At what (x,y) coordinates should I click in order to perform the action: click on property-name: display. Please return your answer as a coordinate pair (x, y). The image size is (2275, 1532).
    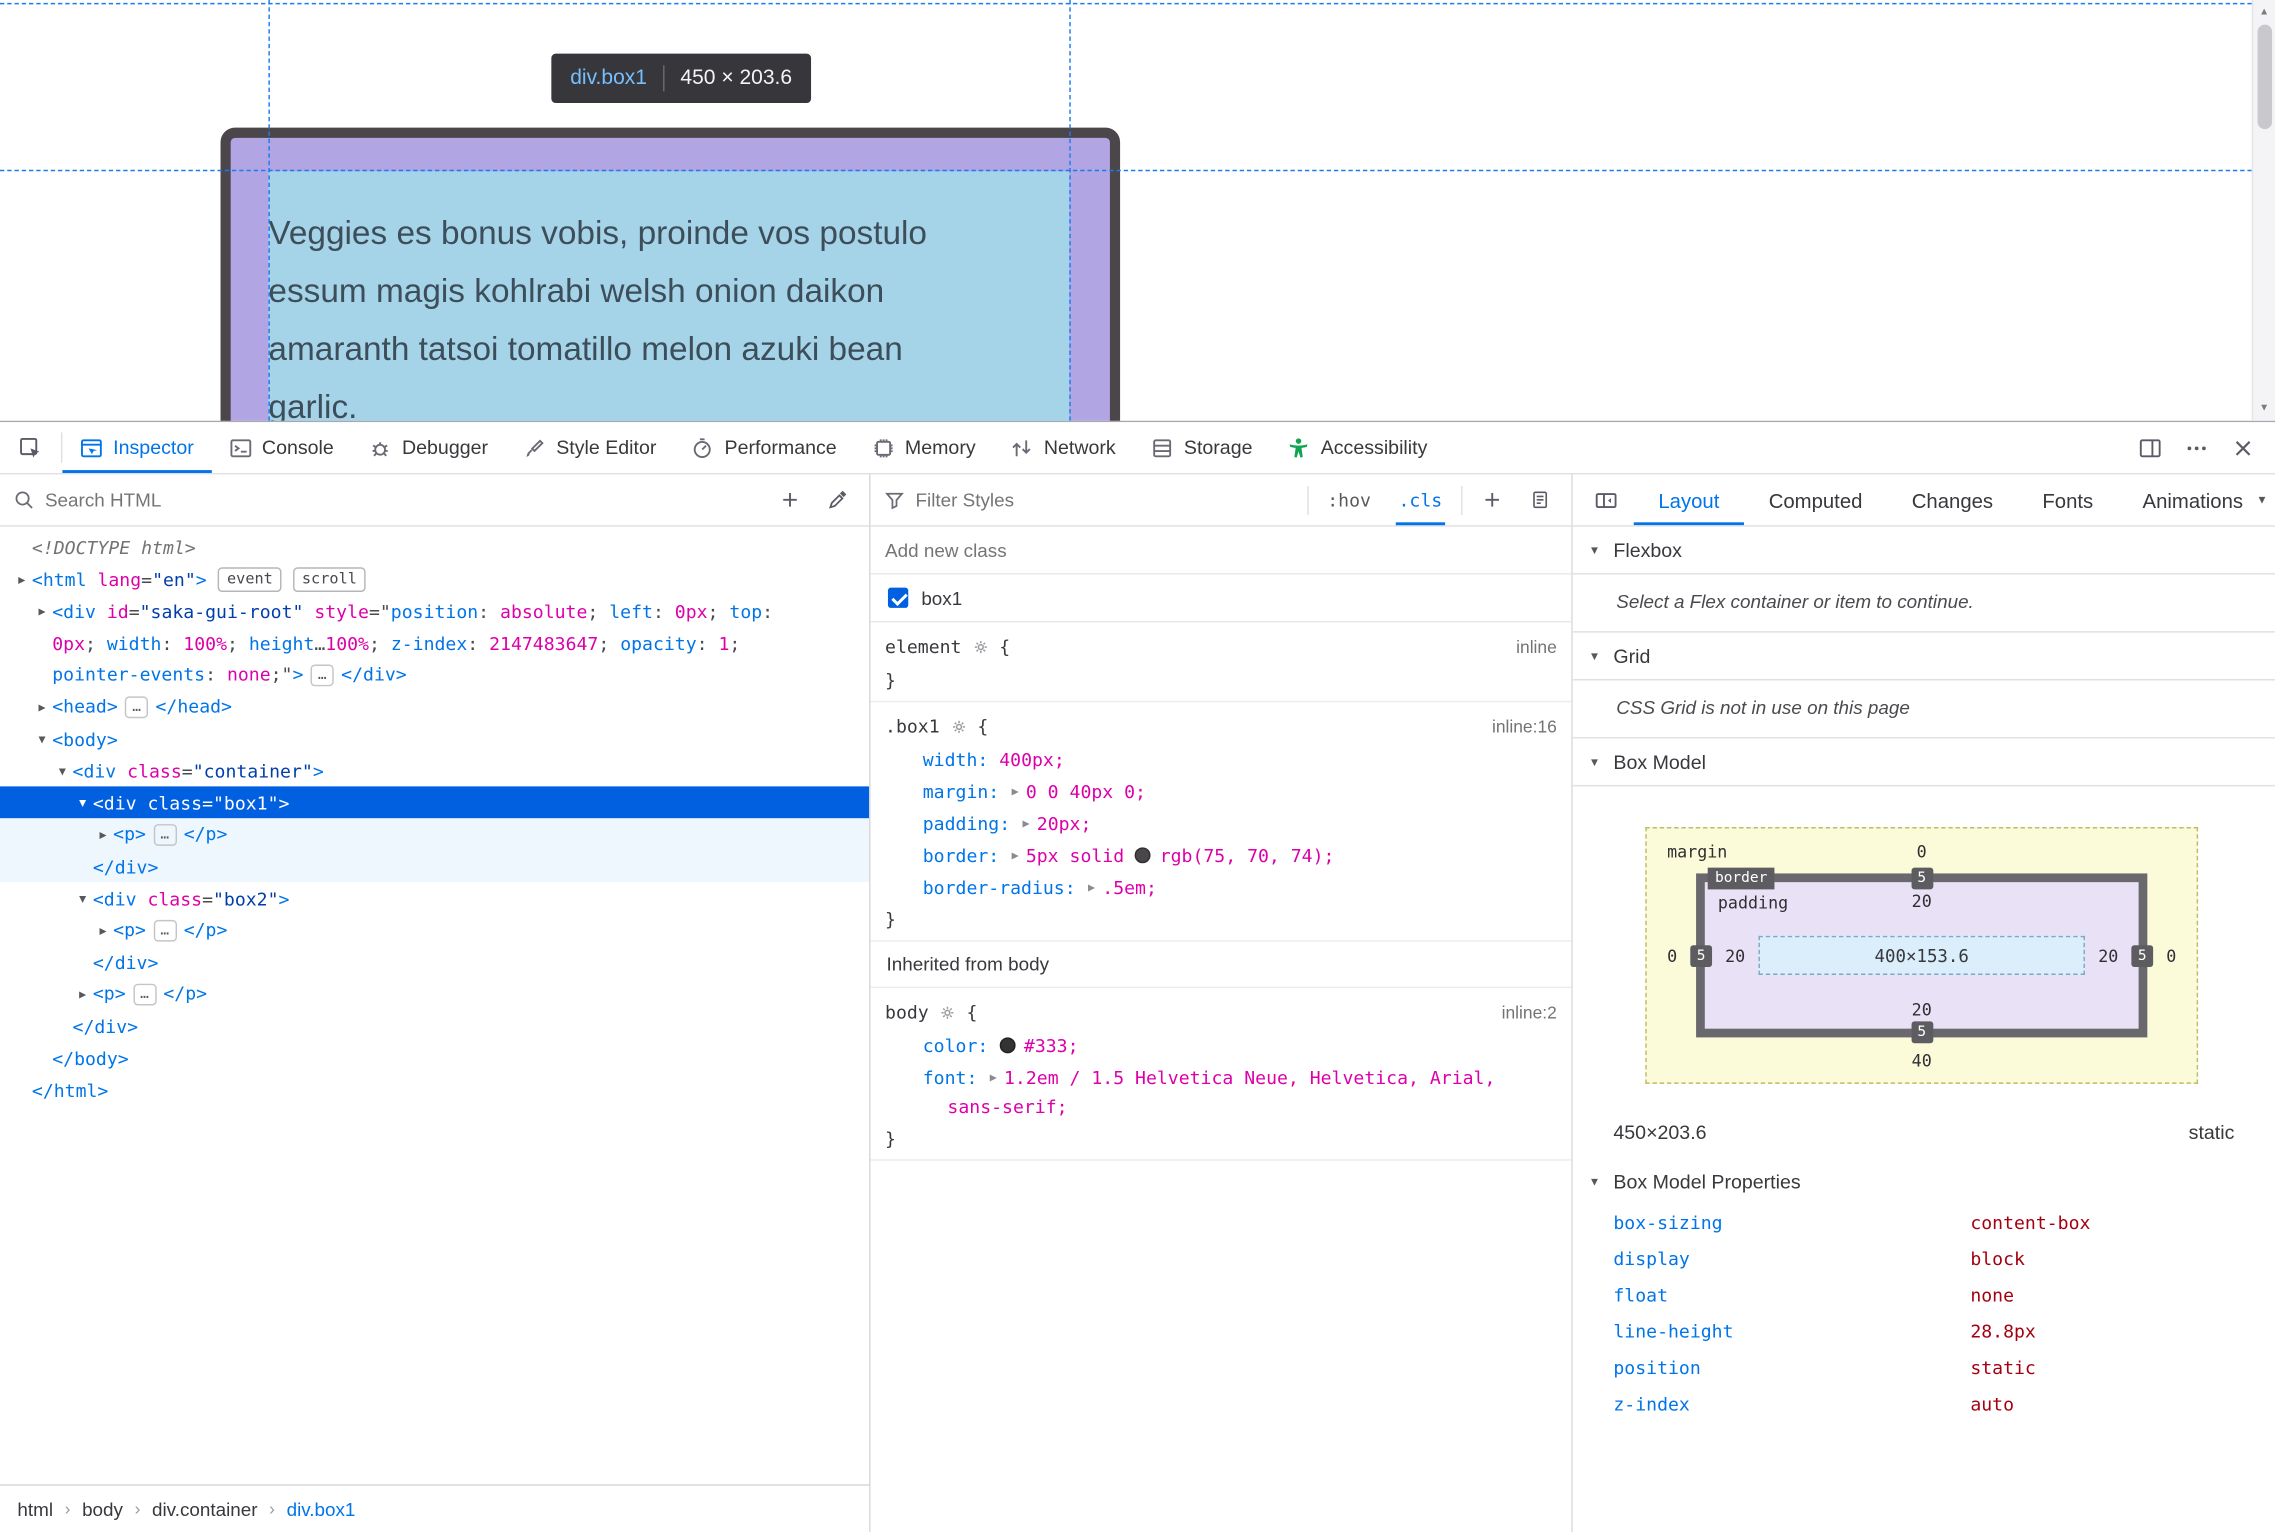
    Looking at the image, I should click on (1791, 1259).